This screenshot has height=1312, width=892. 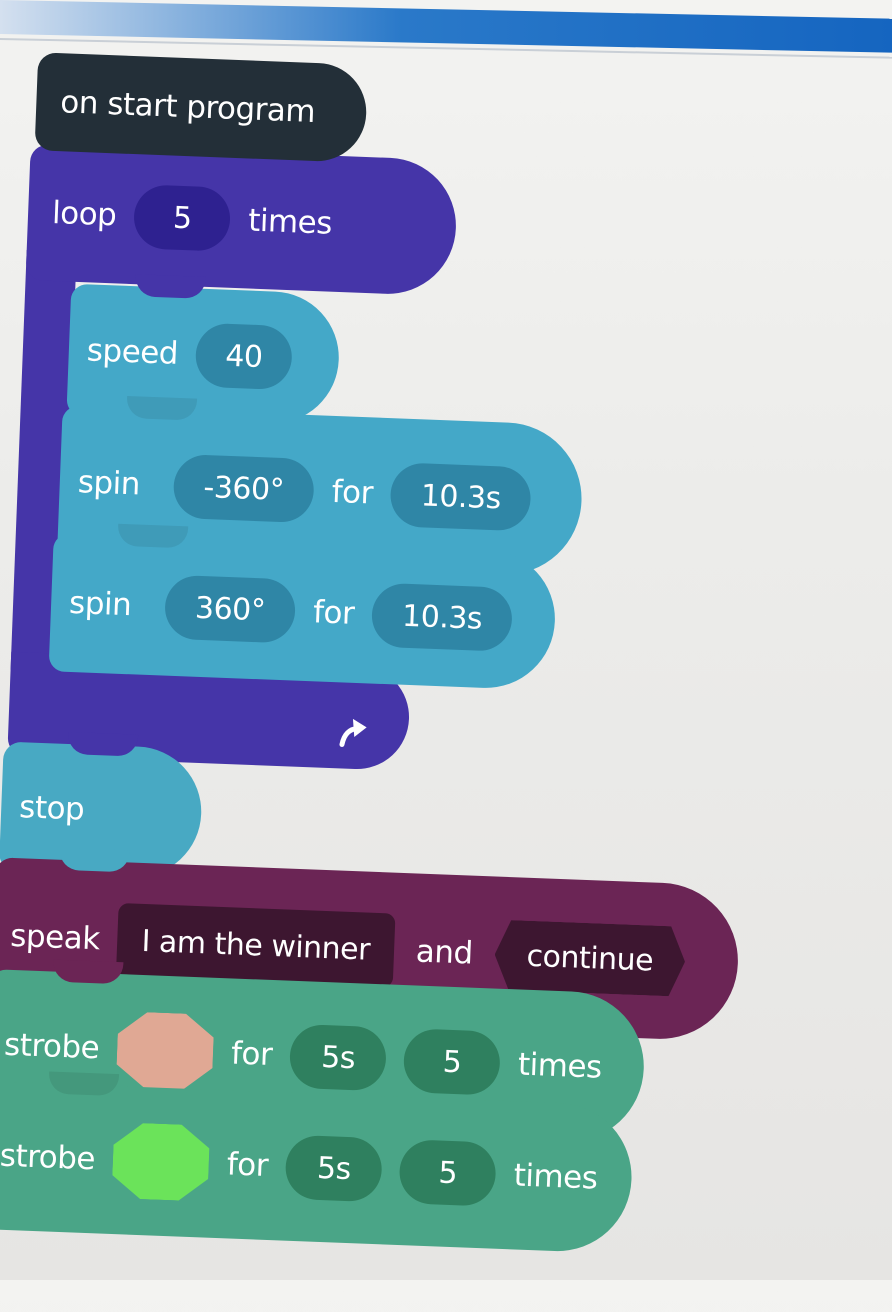 What do you see at coordinates (132, 352) in the screenshot?
I see `speed-label: speed` at bounding box center [132, 352].